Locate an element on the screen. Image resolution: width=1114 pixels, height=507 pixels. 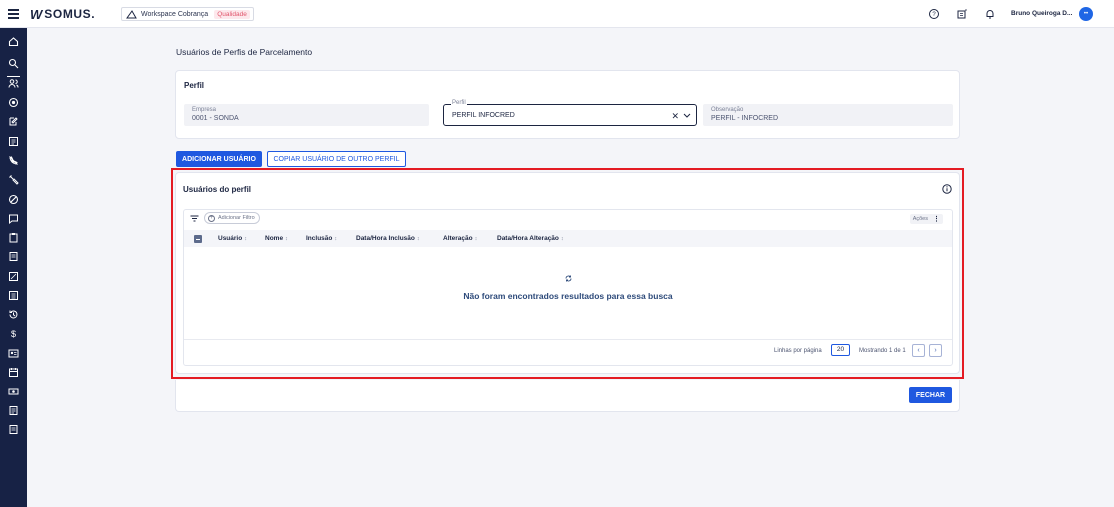
report-icon is located at coordinates (13, 410).